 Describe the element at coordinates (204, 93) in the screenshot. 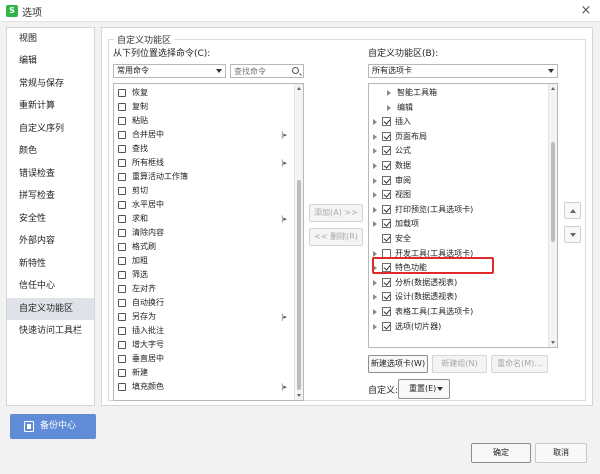

I see `command-list-item: 恢复` at that location.